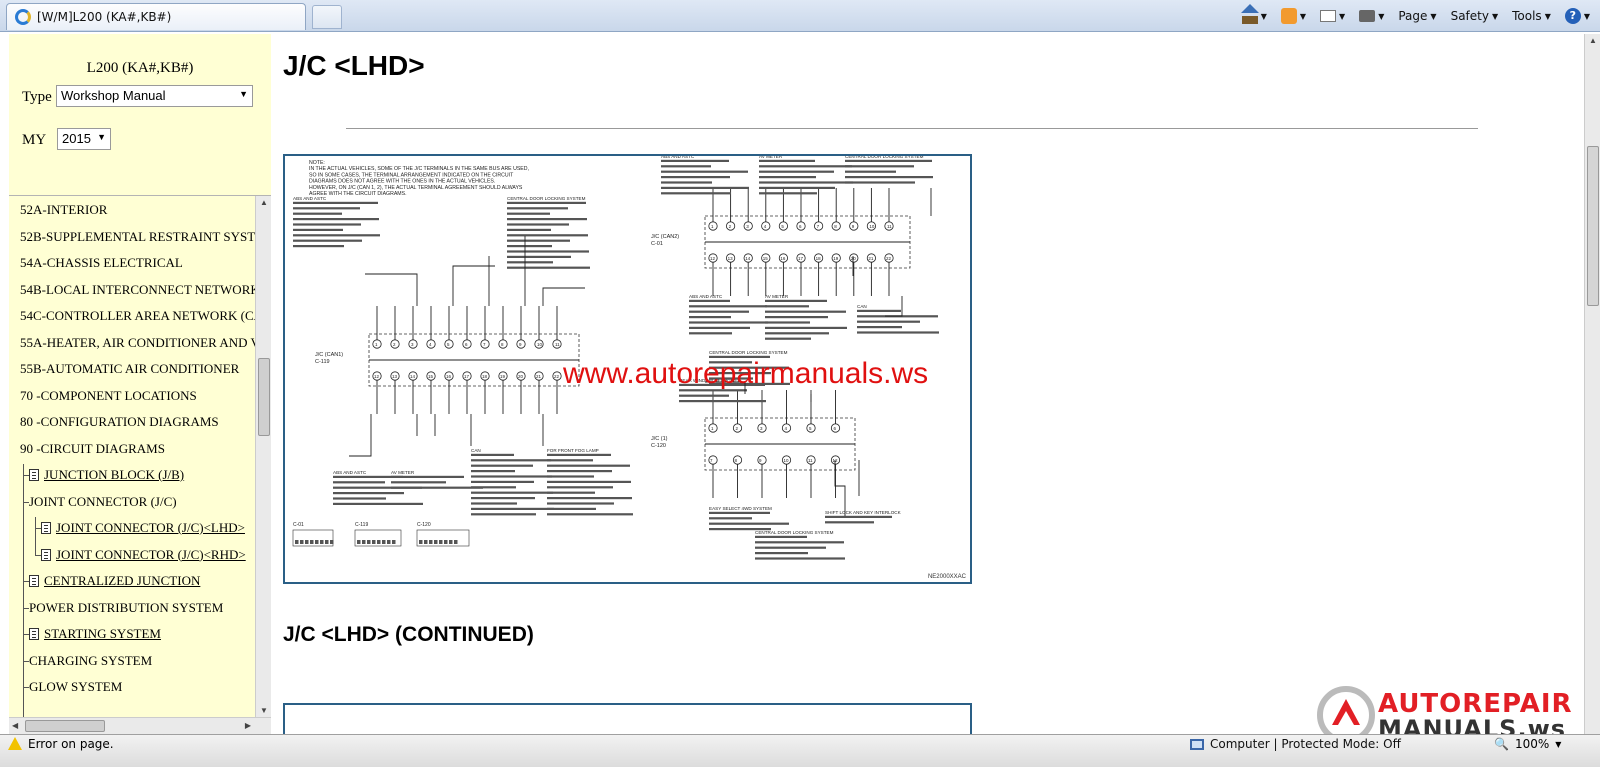  I want to click on tree-item: JOINT CONNECTOR (J/C)<LHD>, so click(140, 528).